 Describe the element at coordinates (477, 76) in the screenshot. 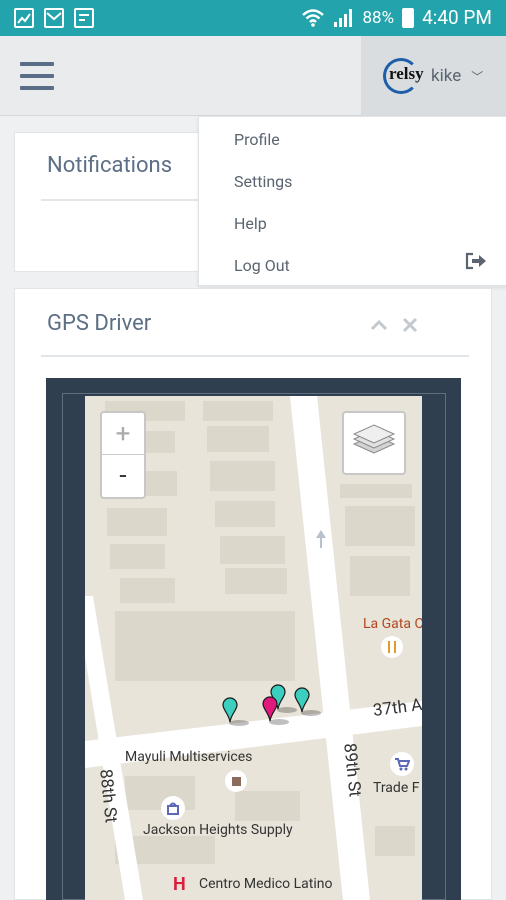

I see `chevron-down-icon: ﹀` at that location.